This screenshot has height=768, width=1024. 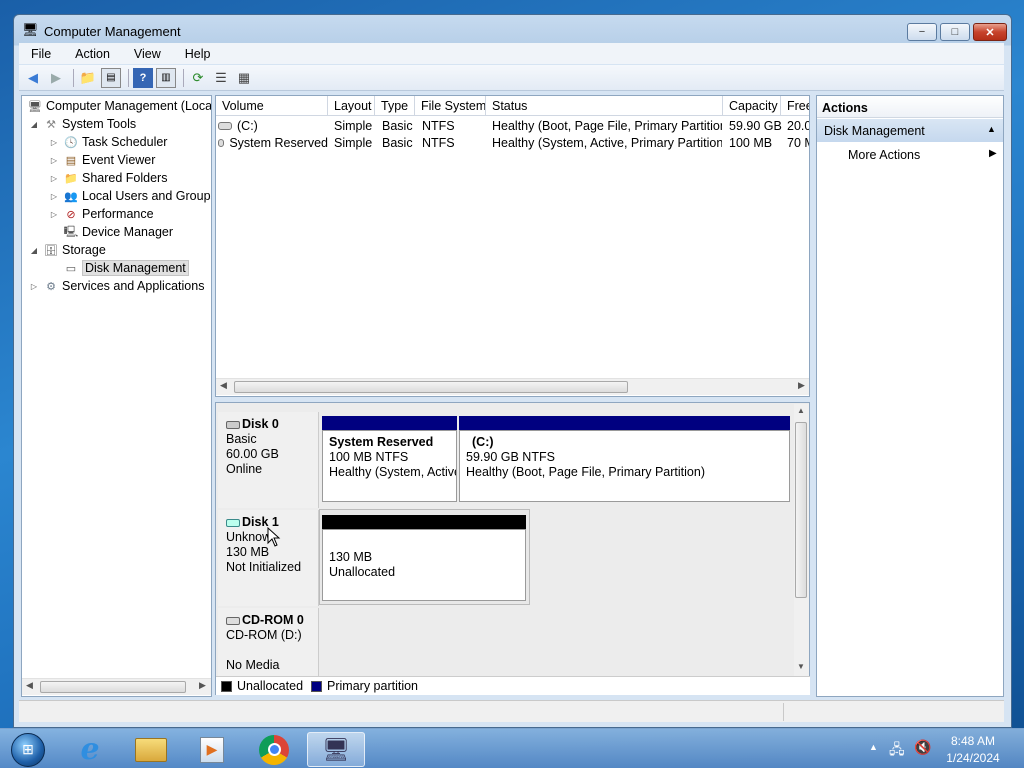 What do you see at coordinates (395, 106) in the screenshot?
I see `column-header-type: Type` at bounding box center [395, 106].